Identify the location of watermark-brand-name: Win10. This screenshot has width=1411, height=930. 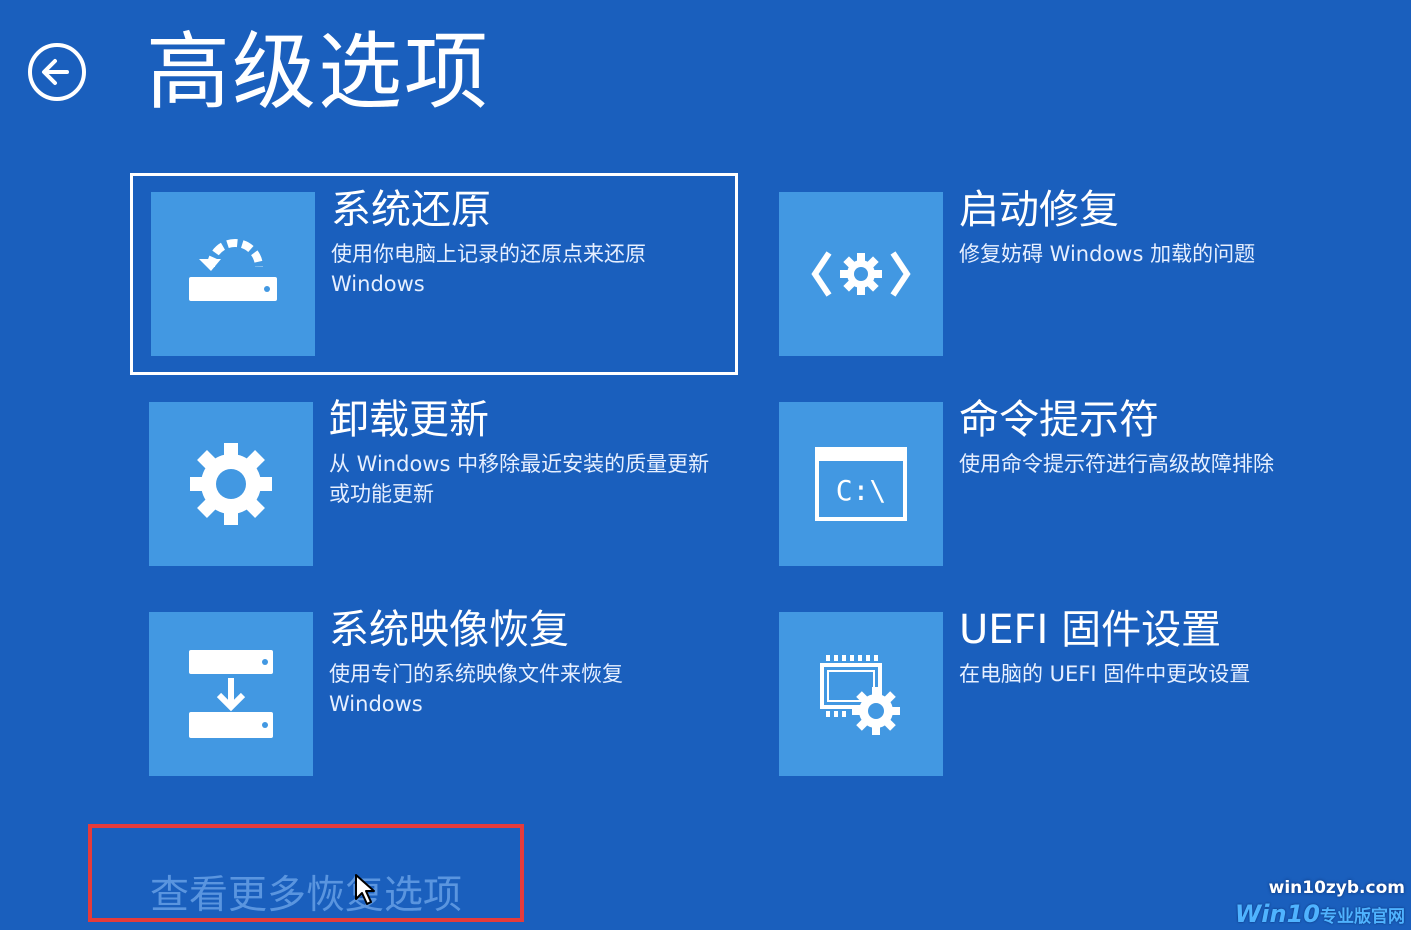
(1277, 914).